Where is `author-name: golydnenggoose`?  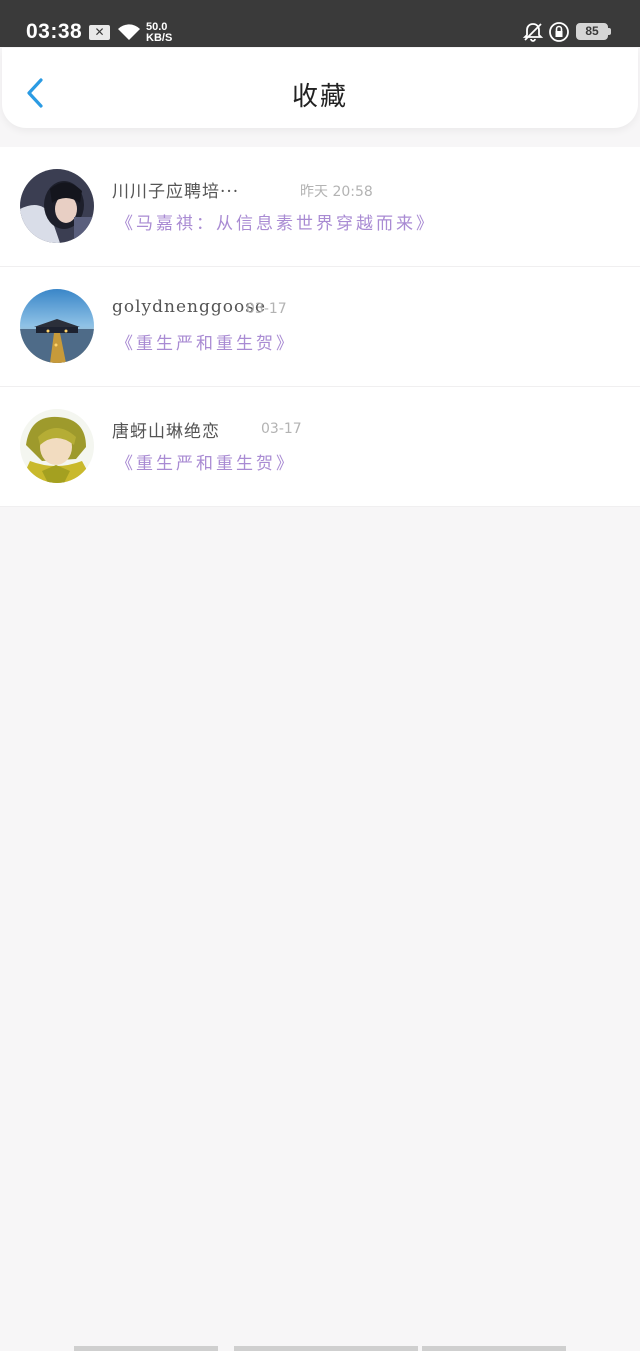
author-name: golydnenggoose is located at coordinates (189, 307).